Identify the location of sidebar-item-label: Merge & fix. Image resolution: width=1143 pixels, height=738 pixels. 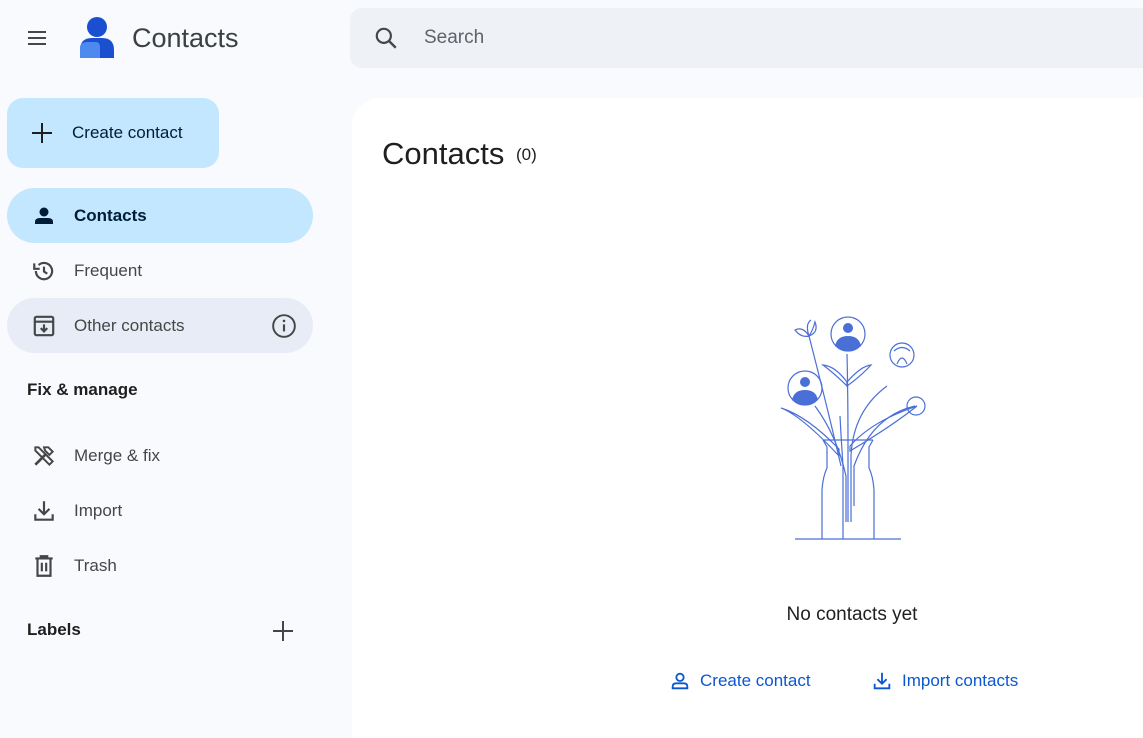
(117, 455).